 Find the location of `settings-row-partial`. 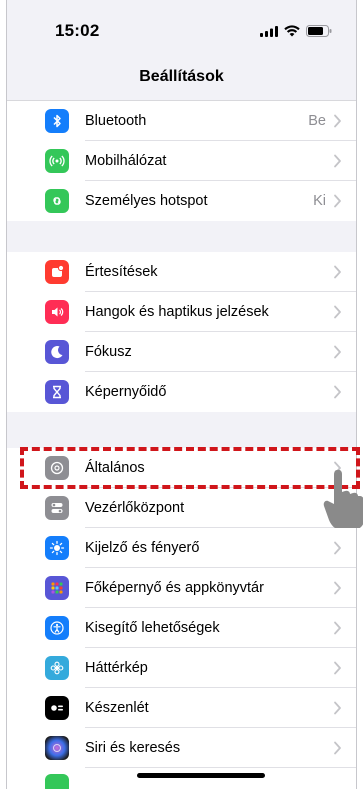

settings-row-partial is located at coordinates (181, 778).